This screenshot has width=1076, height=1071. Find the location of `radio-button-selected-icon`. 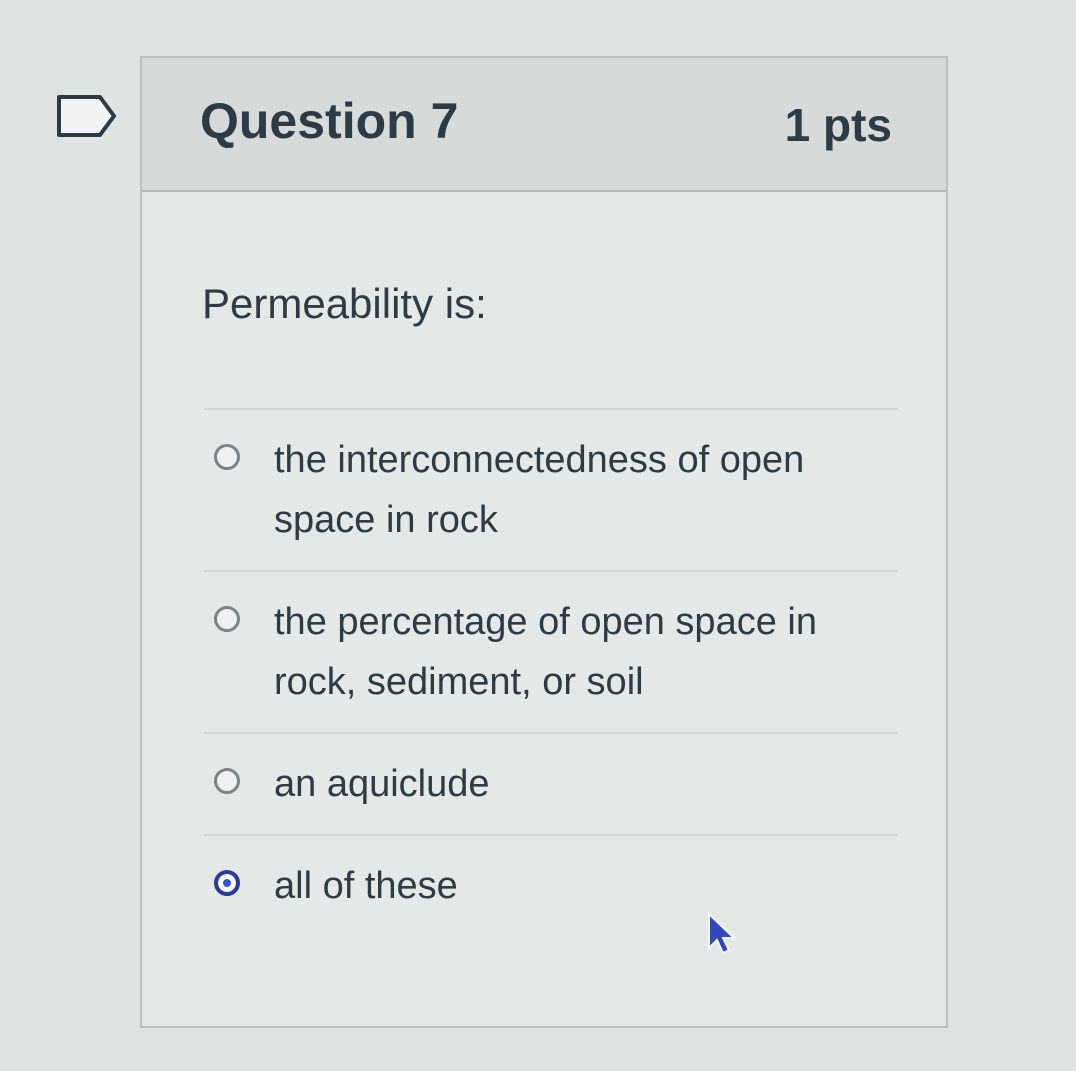

radio-button-selected-icon is located at coordinates (227, 883).